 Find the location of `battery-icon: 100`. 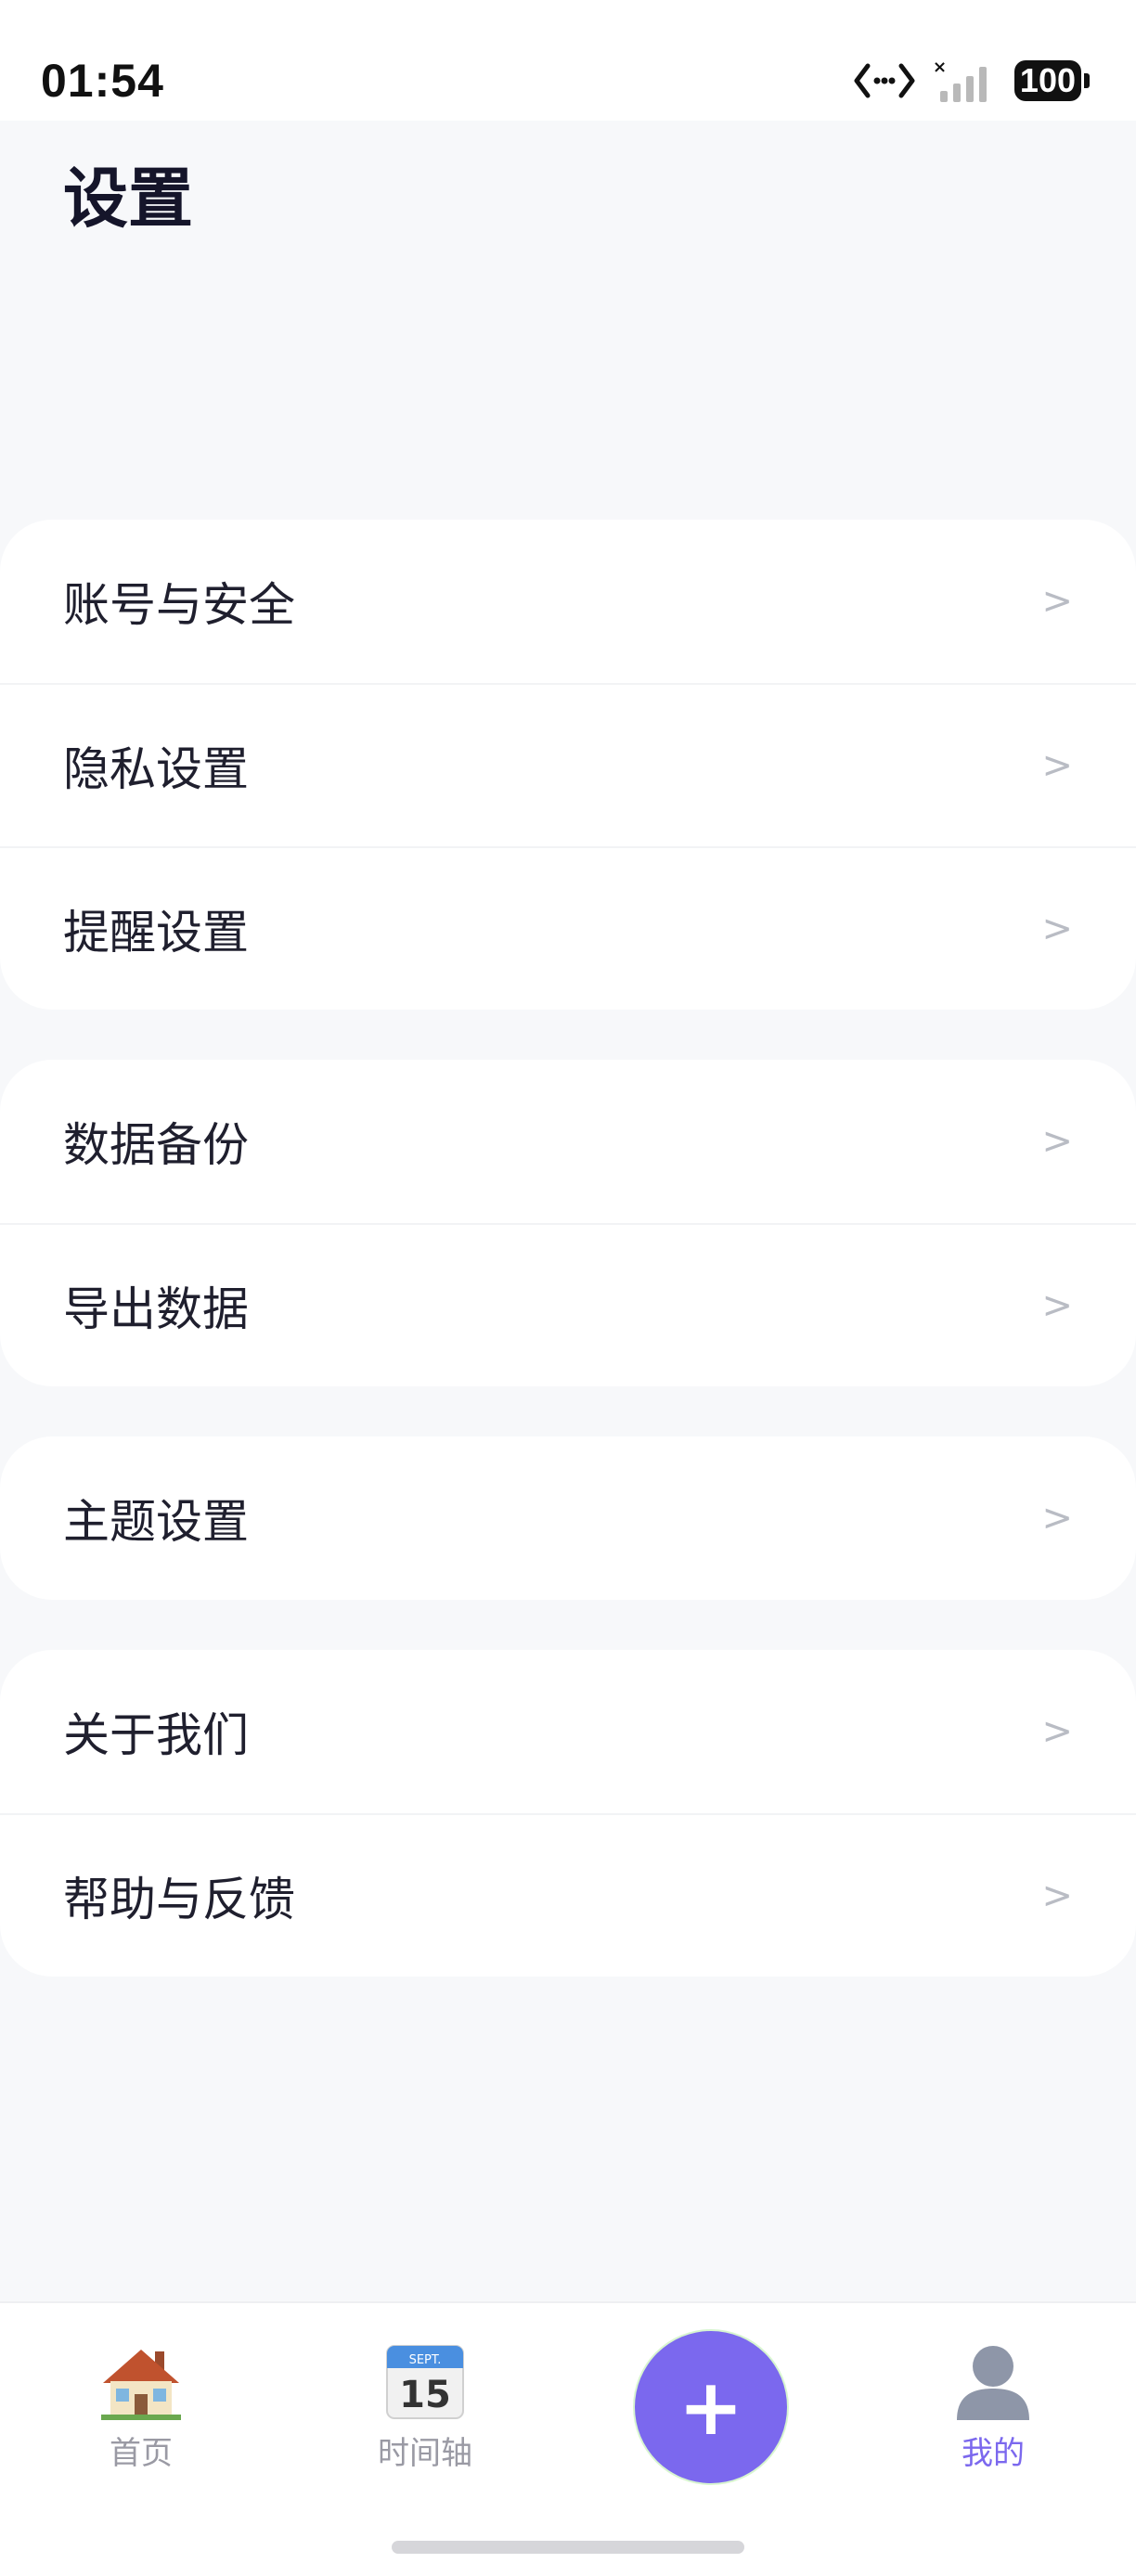

battery-icon: 100 is located at coordinates (1051, 81).